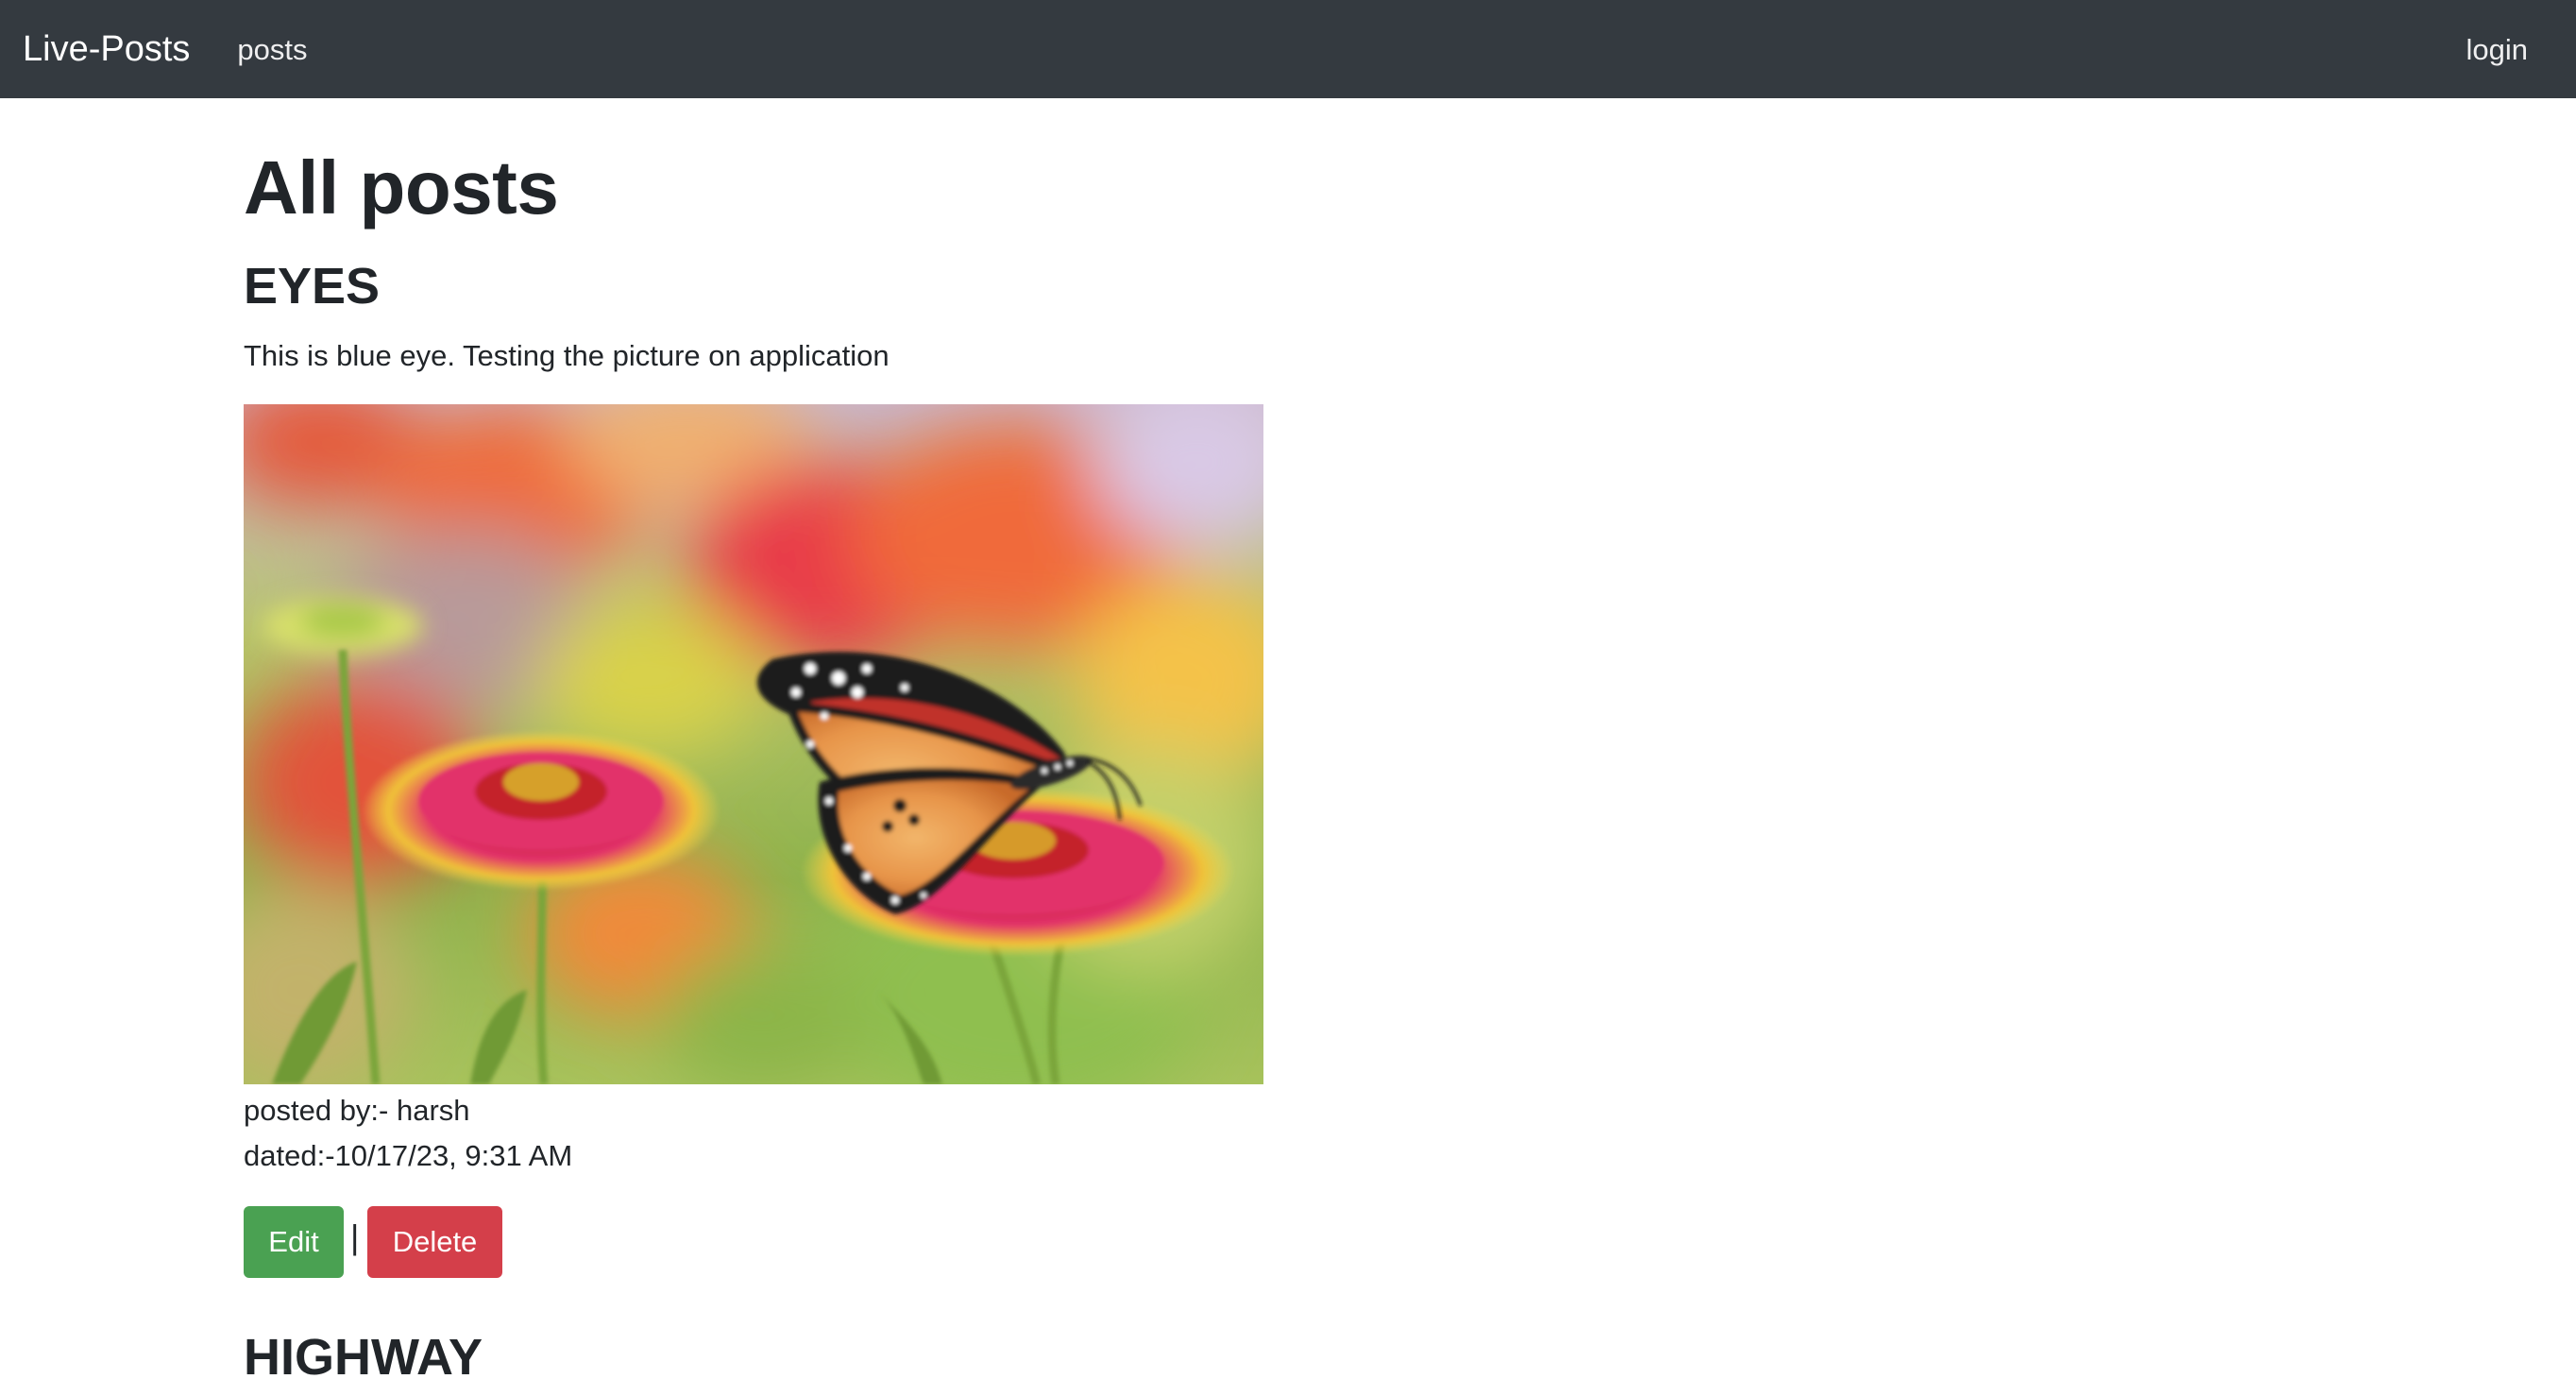 The image size is (2576, 1396). What do you see at coordinates (294, 1242) in the screenshot?
I see `edit-button: Edit` at bounding box center [294, 1242].